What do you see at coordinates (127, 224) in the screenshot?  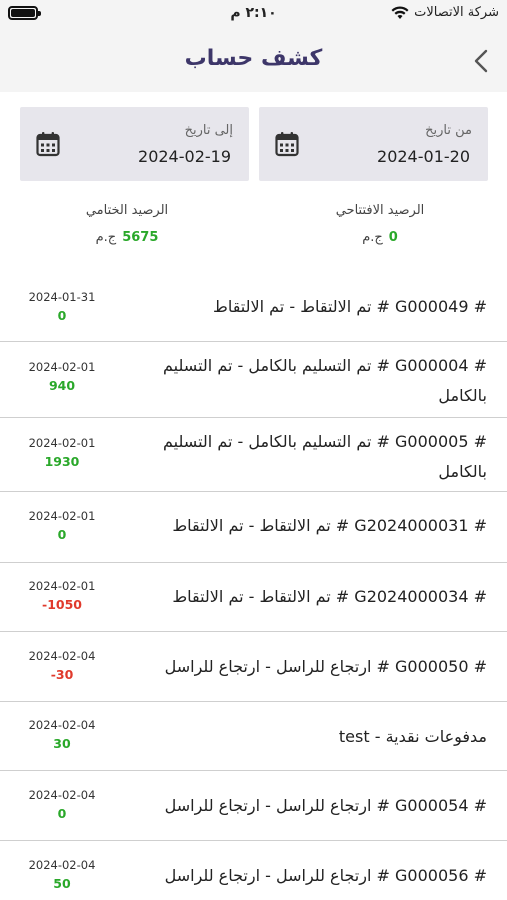 I see `closing-balance: الرصيد الختامي 5675 ج.م` at bounding box center [127, 224].